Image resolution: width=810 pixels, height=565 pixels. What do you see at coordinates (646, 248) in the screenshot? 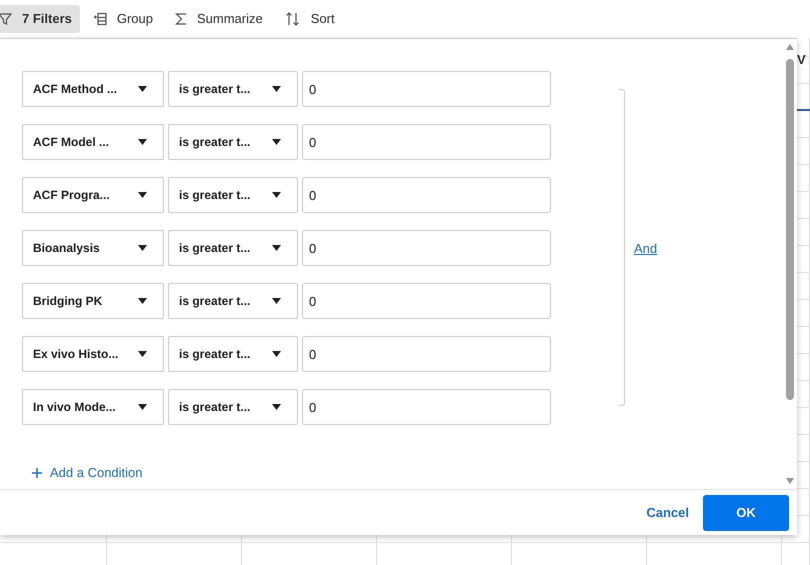
I see `and-link: And` at bounding box center [646, 248].